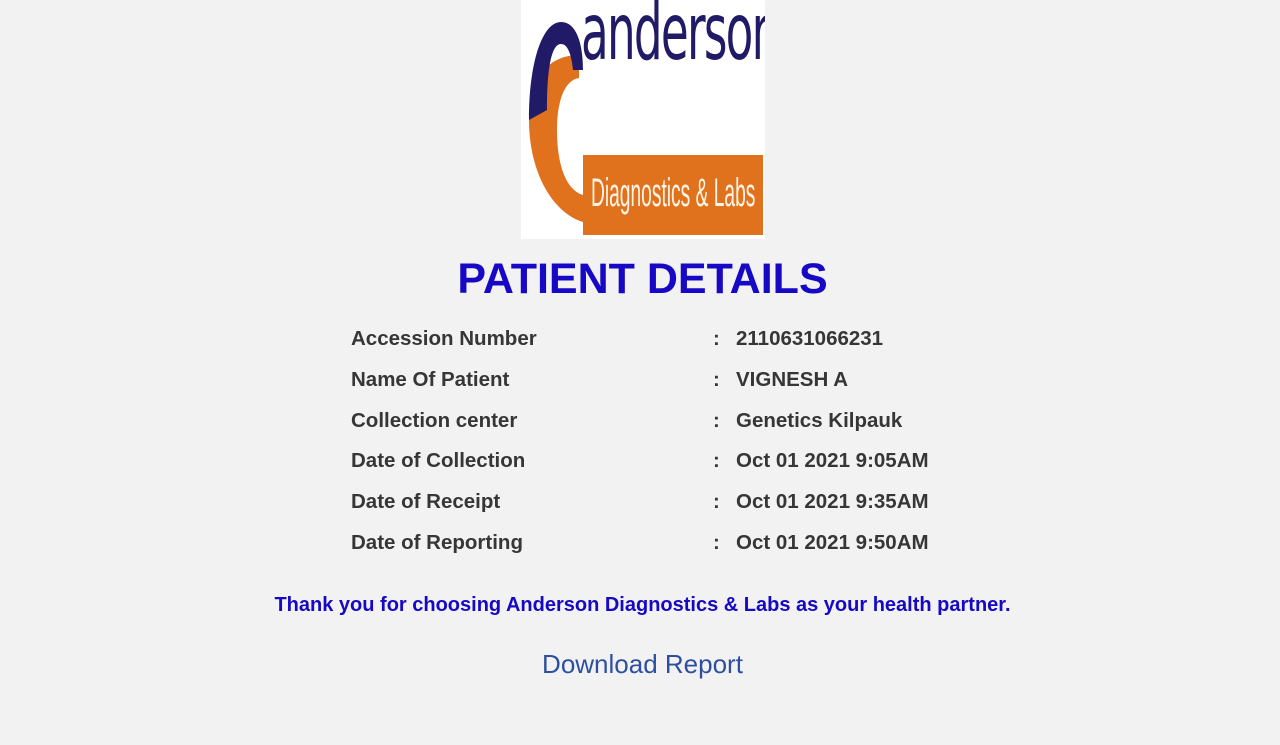 Image resolution: width=1280 pixels, height=745 pixels. Describe the element at coordinates (792, 379) in the screenshot. I see `detail-value: VIGNESH A` at that location.